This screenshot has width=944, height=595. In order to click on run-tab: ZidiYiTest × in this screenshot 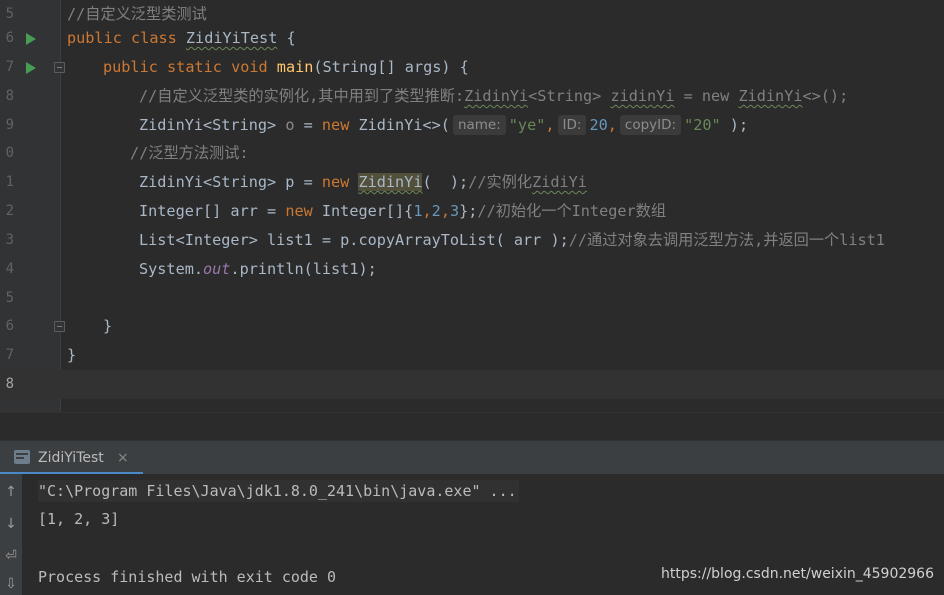, I will do `click(71, 458)`.